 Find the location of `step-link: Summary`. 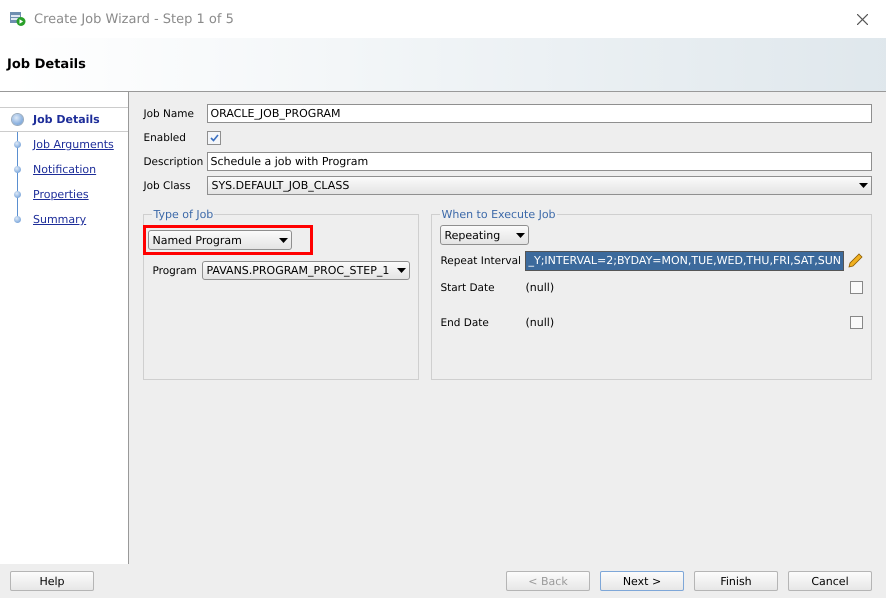

step-link: Summary is located at coordinates (64, 219).